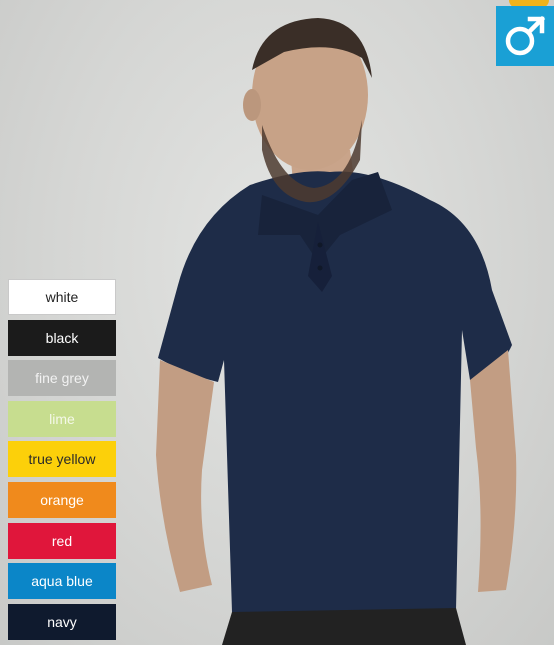 Image resolution: width=554 pixels, height=645 pixels. Describe the element at coordinates (525, 36) in the screenshot. I see `male-symbol-icon` at that location.